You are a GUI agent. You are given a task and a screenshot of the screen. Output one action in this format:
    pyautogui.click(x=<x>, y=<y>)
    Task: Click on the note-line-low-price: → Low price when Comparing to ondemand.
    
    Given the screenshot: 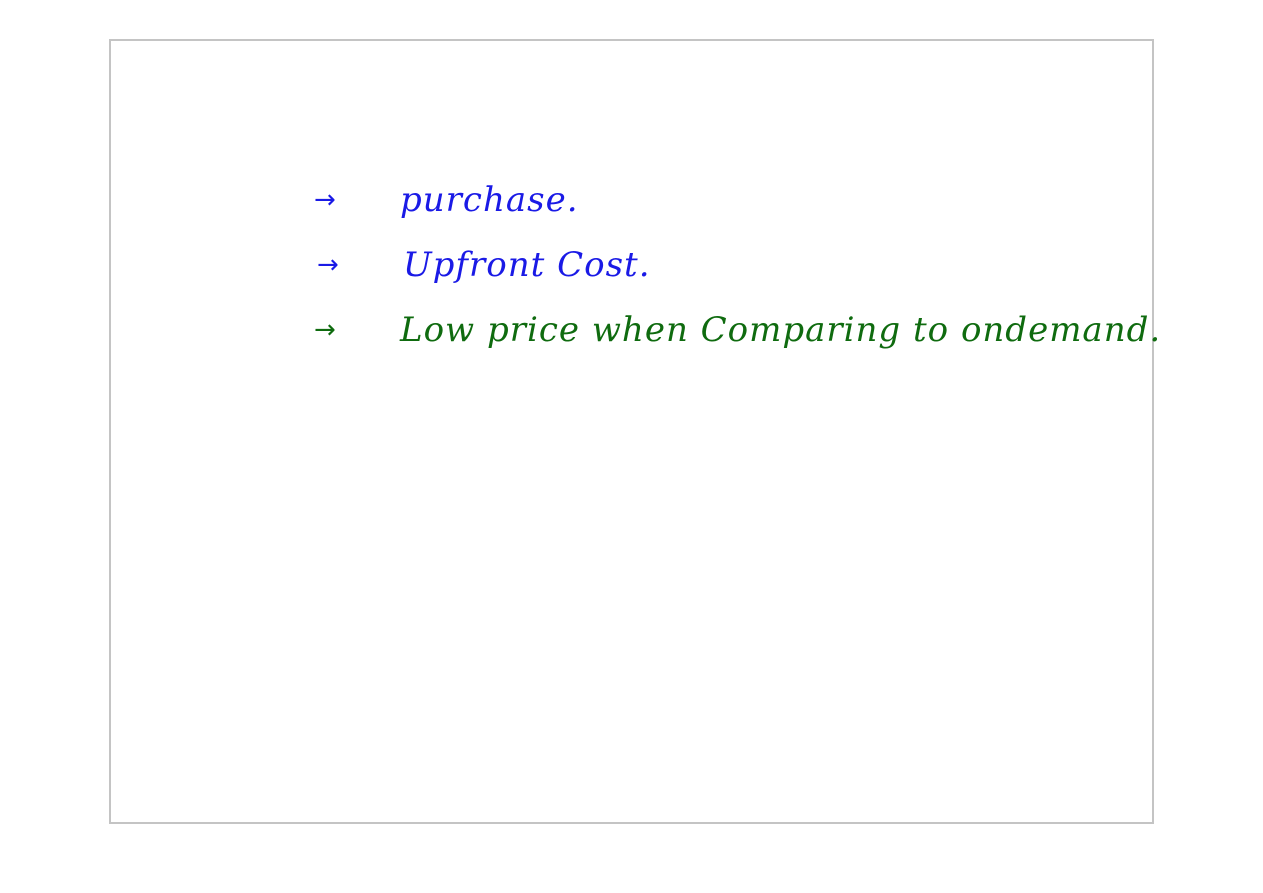 What is the action you would take?
    pyautogui.click(x=737, y=329)
    